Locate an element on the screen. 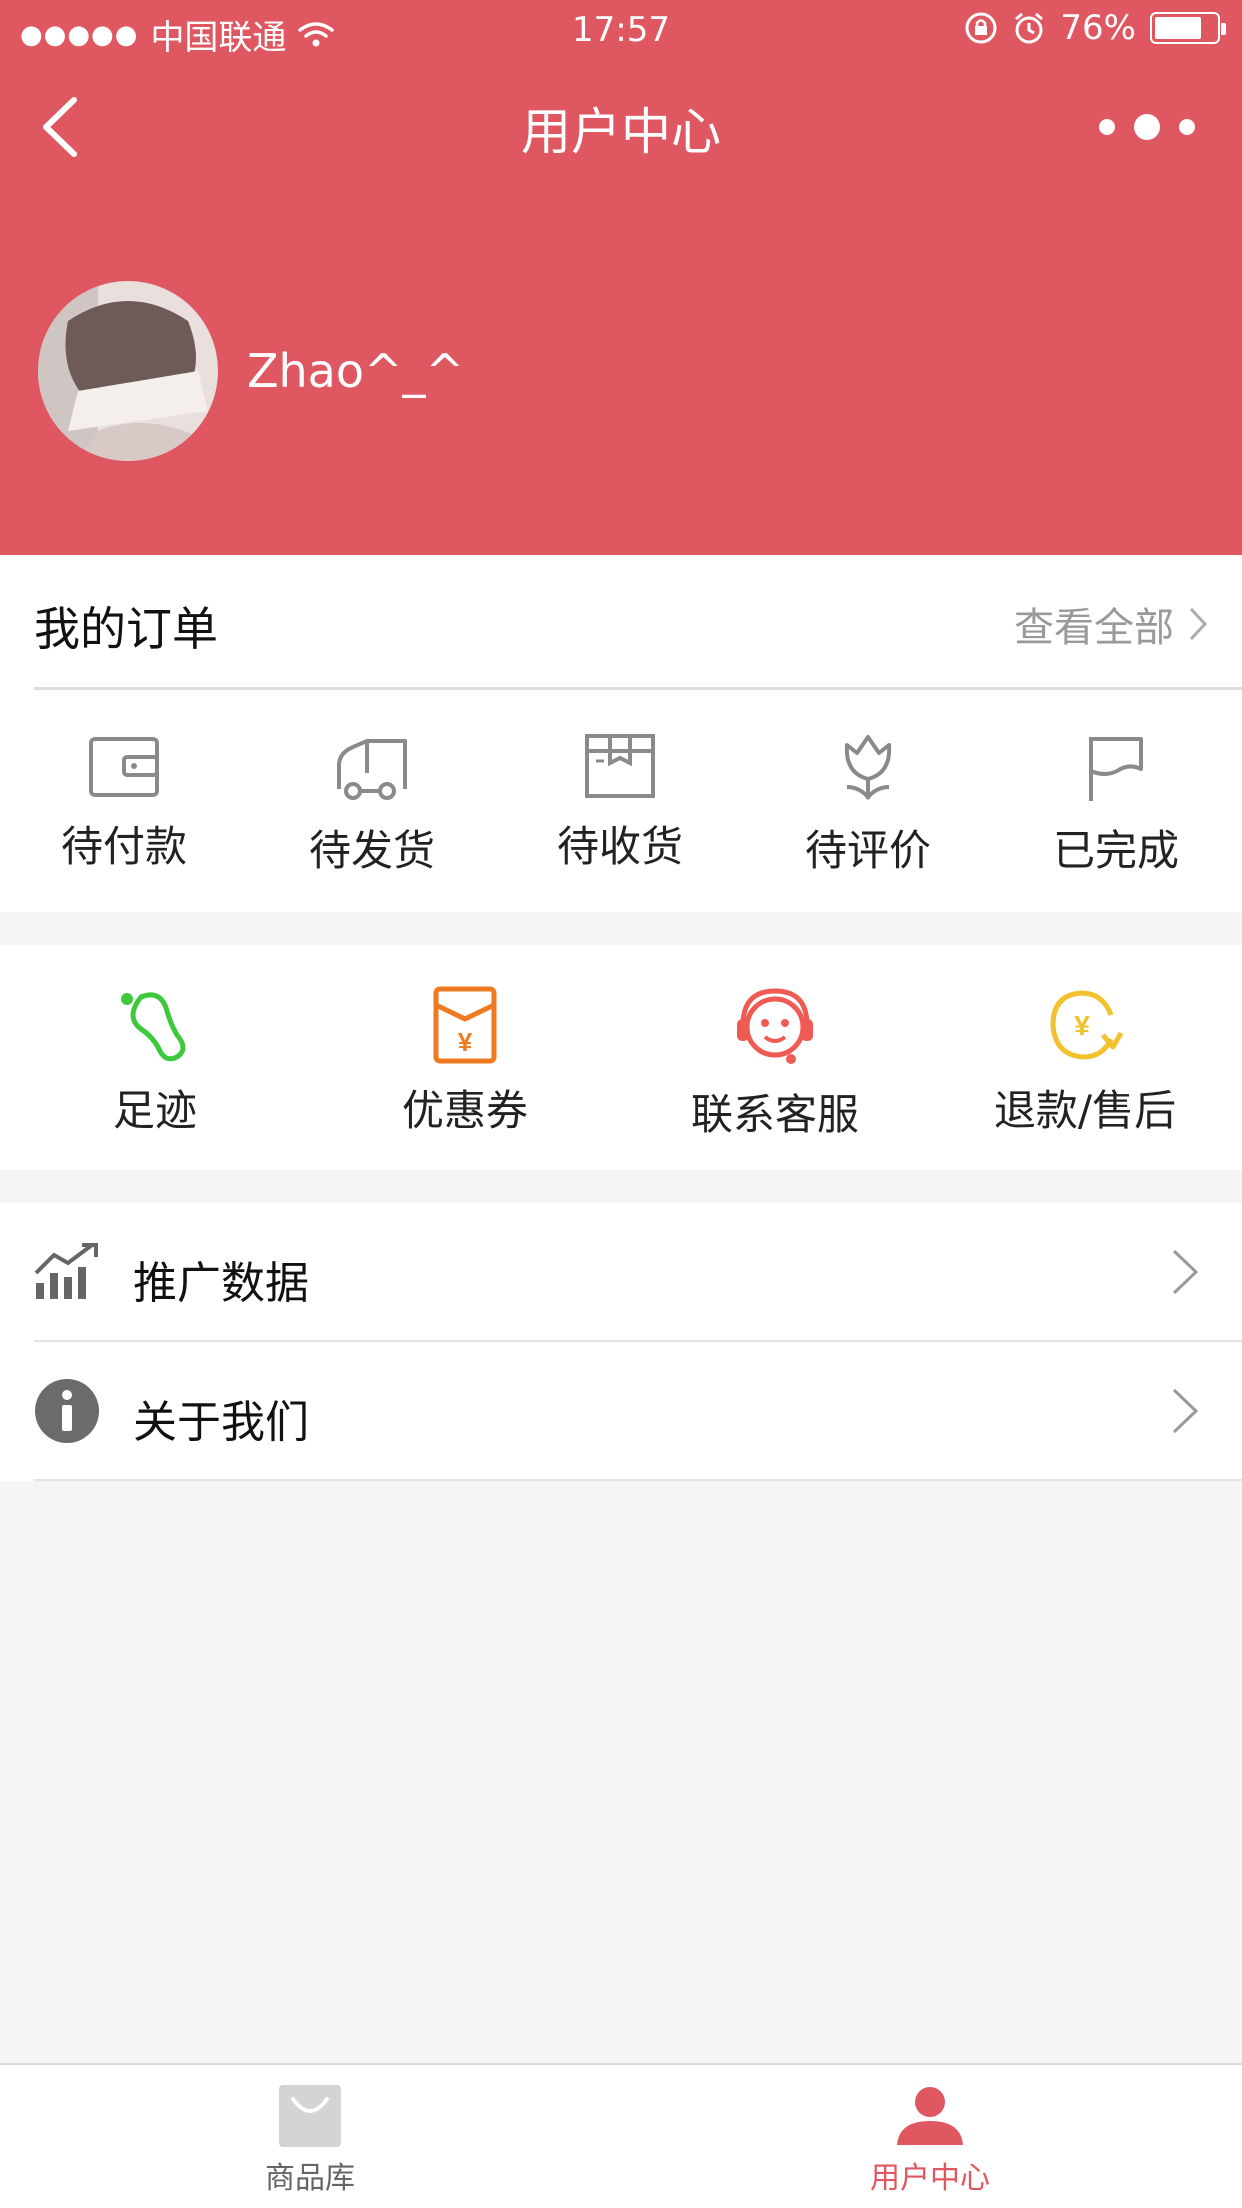 Image resolution: width=1242 pixels, height=2208 pixels. view-all-label: 查看全部 is located at coordinates (1094, 628).